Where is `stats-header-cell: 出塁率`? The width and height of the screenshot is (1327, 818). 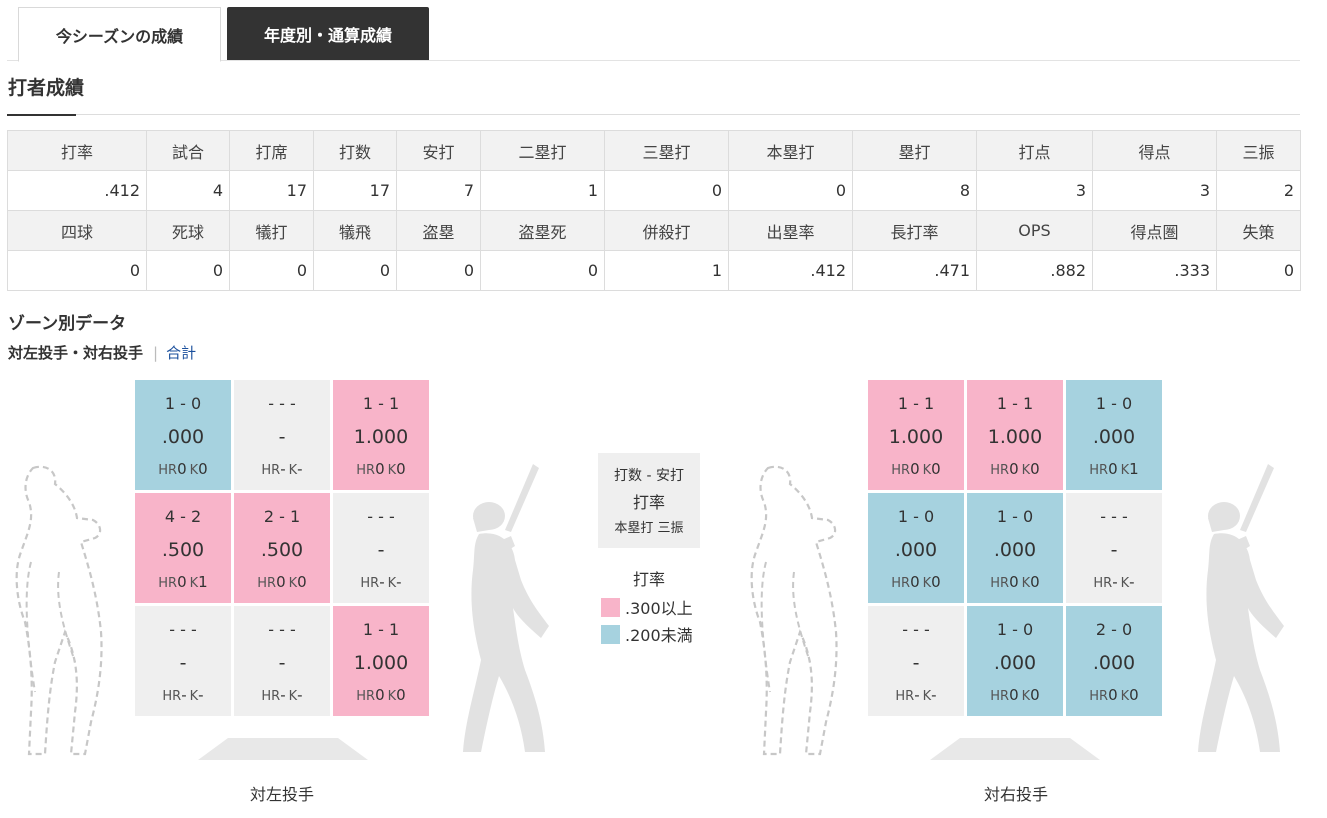
stats-header-cell: 出塁率 is located at coordinates (790, 230).